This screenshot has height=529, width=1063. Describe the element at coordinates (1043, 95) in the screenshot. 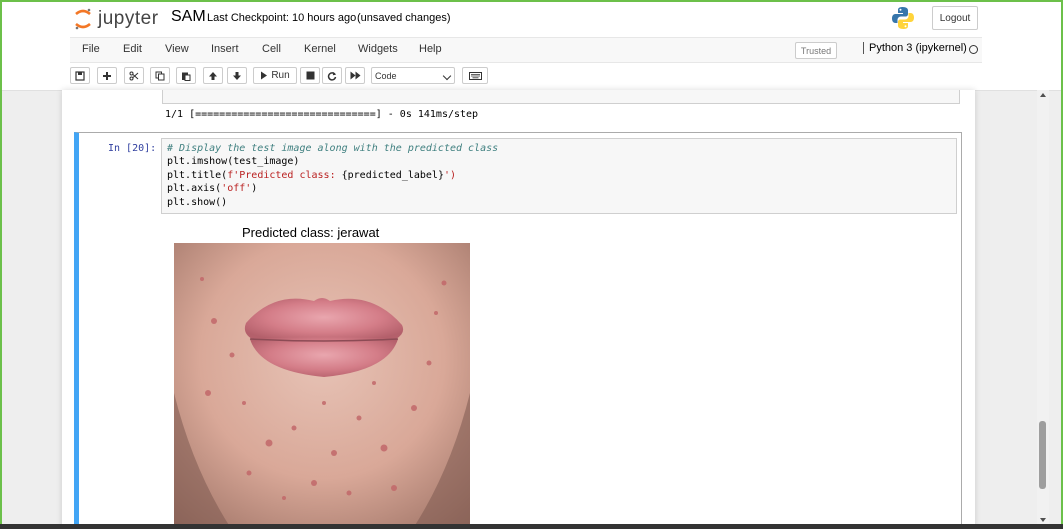

I see `scroll-up-icon` at that location.